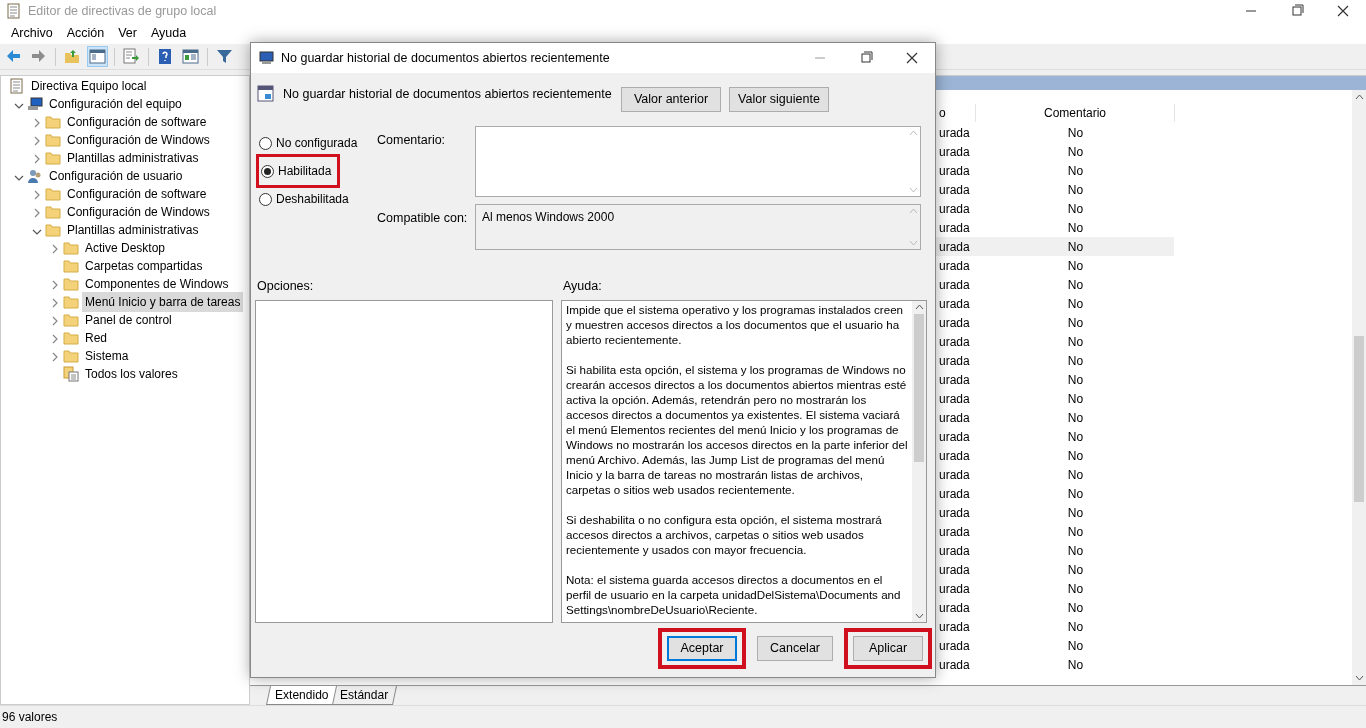  Describe the element at coordinates (165, 56) in the screenshot. I see `help-icon` at that location.